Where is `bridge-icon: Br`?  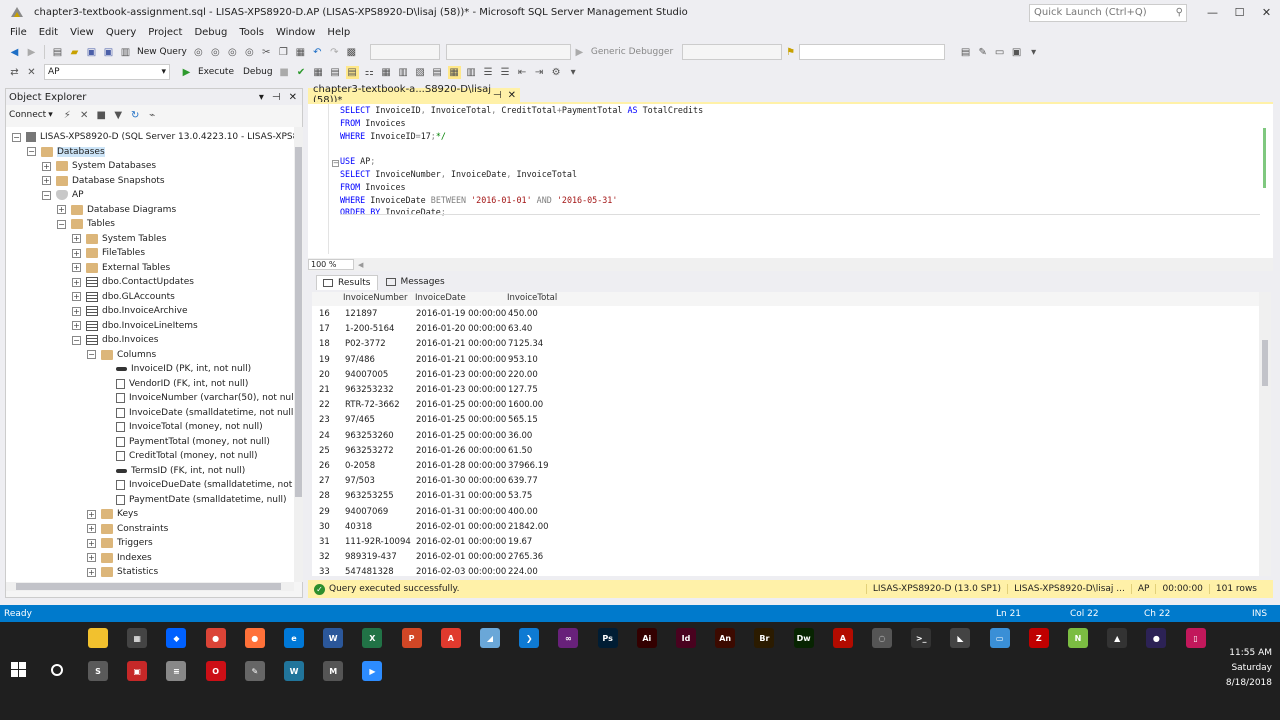 bridge-icon: Br is located at coordinates (764, 638).